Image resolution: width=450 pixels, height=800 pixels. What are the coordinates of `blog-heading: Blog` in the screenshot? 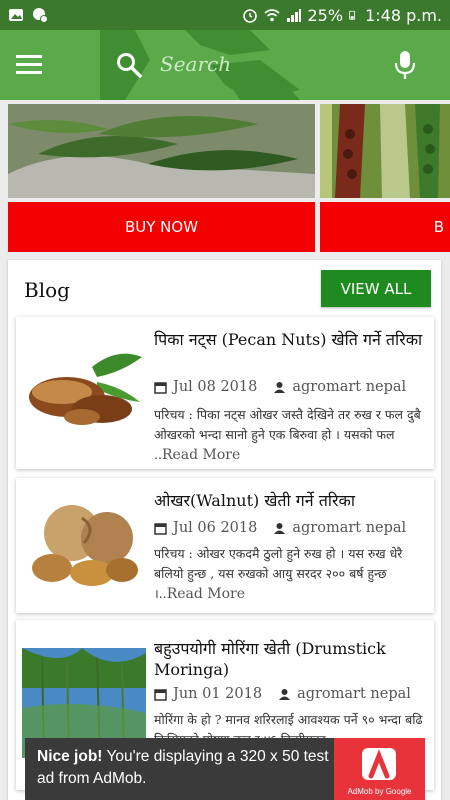 It's located at (47, 290).